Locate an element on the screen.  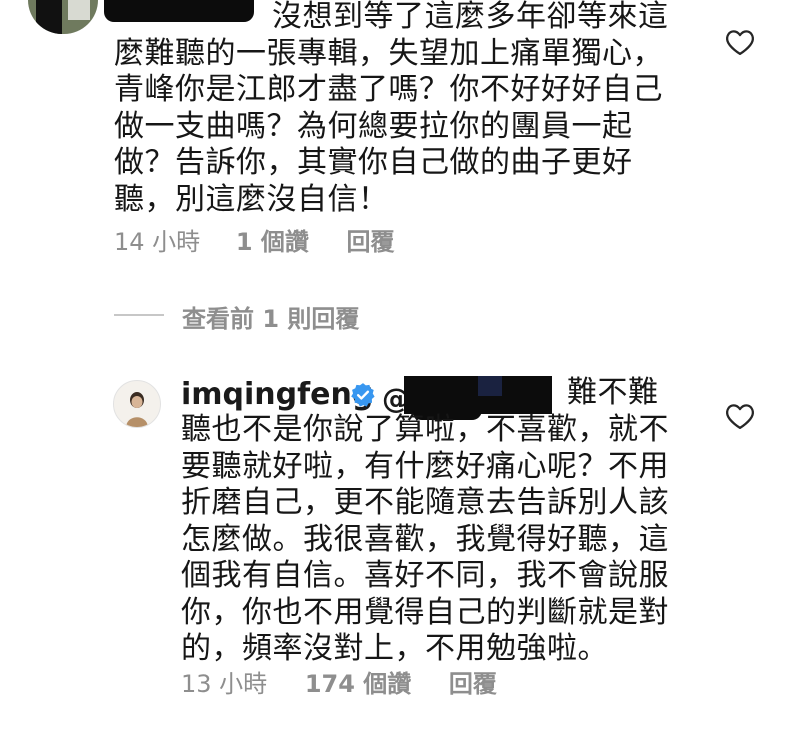
reply-likes-button: 174 個讚 is located at coordinates (358, 684).